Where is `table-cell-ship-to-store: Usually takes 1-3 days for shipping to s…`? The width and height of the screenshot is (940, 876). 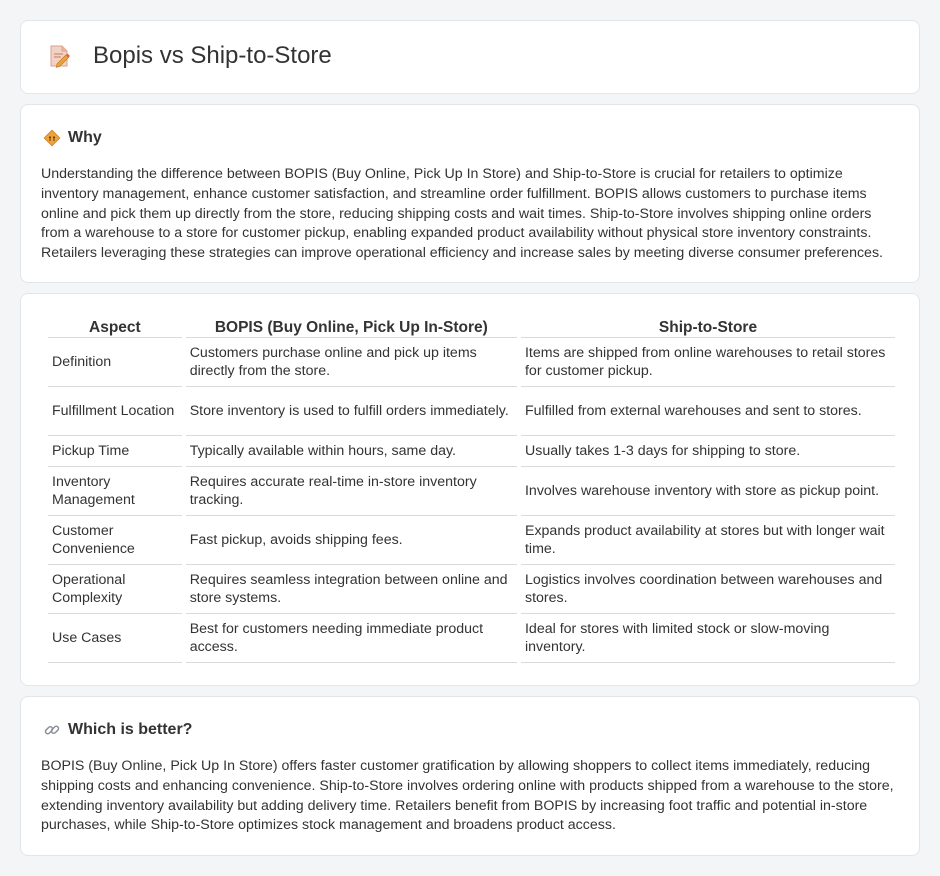
table-cell-ship-to-store: Usually takes 1-3 days for shipping to s… is located at coordinates (707, 451).